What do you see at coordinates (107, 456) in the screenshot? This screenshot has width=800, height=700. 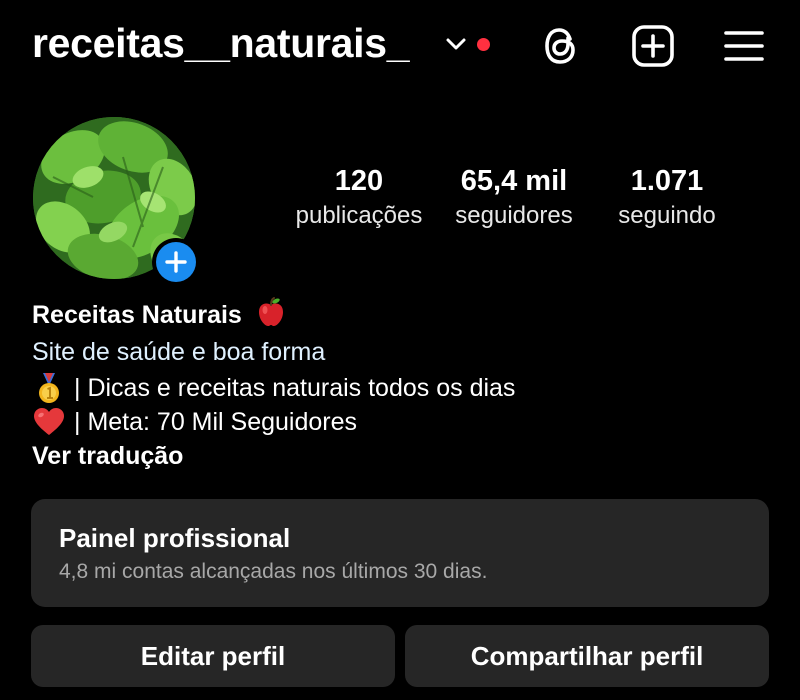 I see `see-translation-link: Ver tradução` at bounding box center [107, 456].